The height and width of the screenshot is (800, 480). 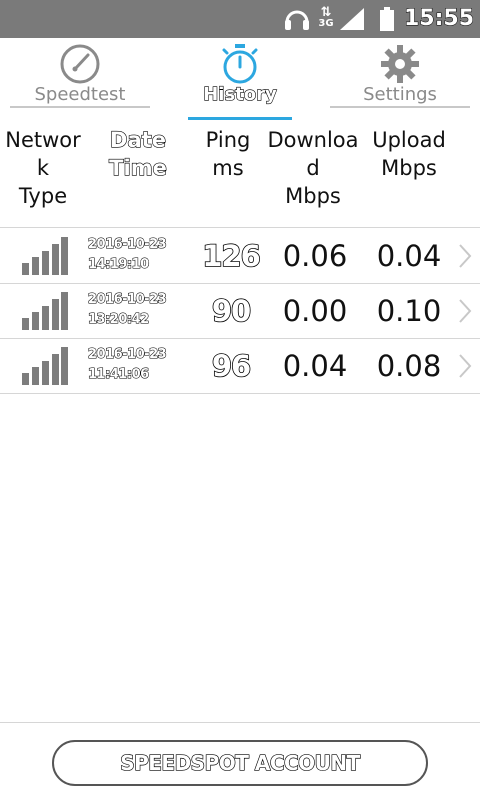 I want to click on tab-label: Settings, so click(x=400, y=94).